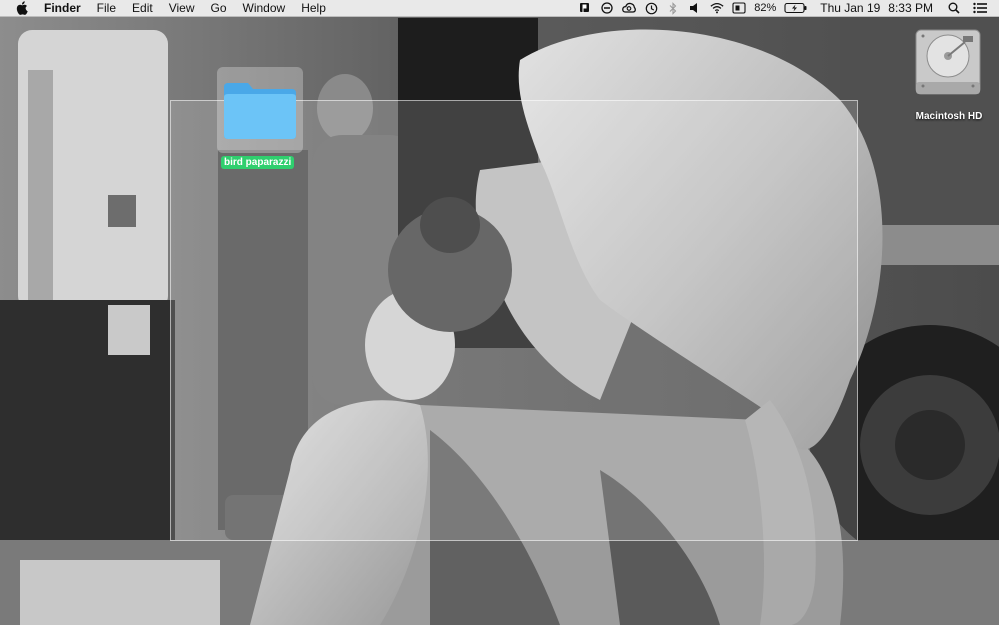 This screenshot has height=625, width=999. I want to click on folder-icon, so click(260, 111).